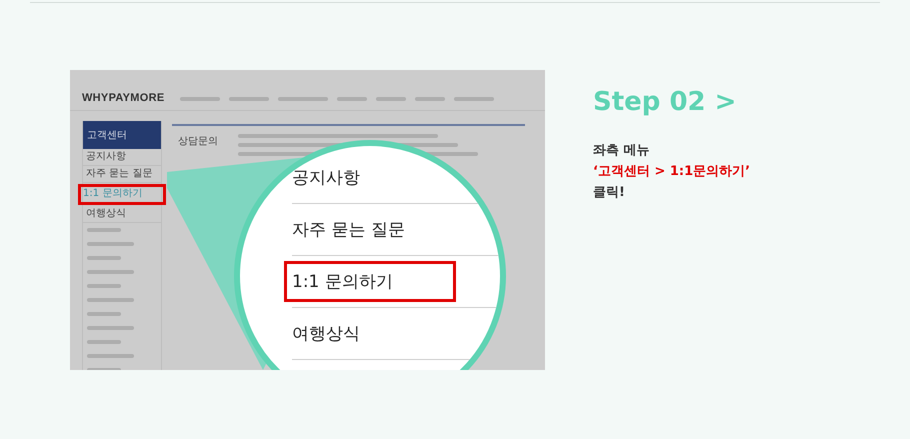  I want to click on instruction-text: 좌측 메뉴, so click(622, 151).